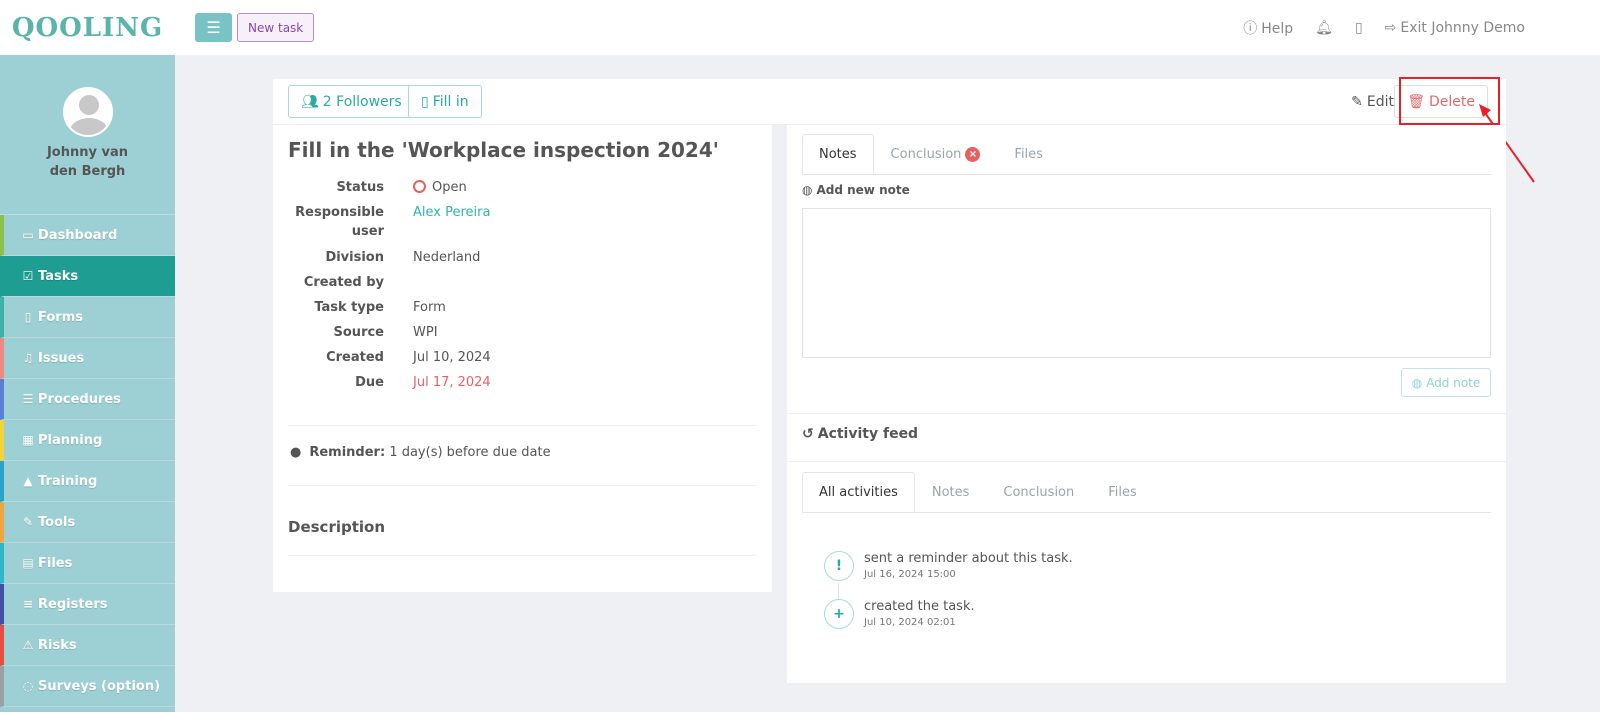  I want to click on sidebar-item-planning: ▦ Planning, so click(87, 440).